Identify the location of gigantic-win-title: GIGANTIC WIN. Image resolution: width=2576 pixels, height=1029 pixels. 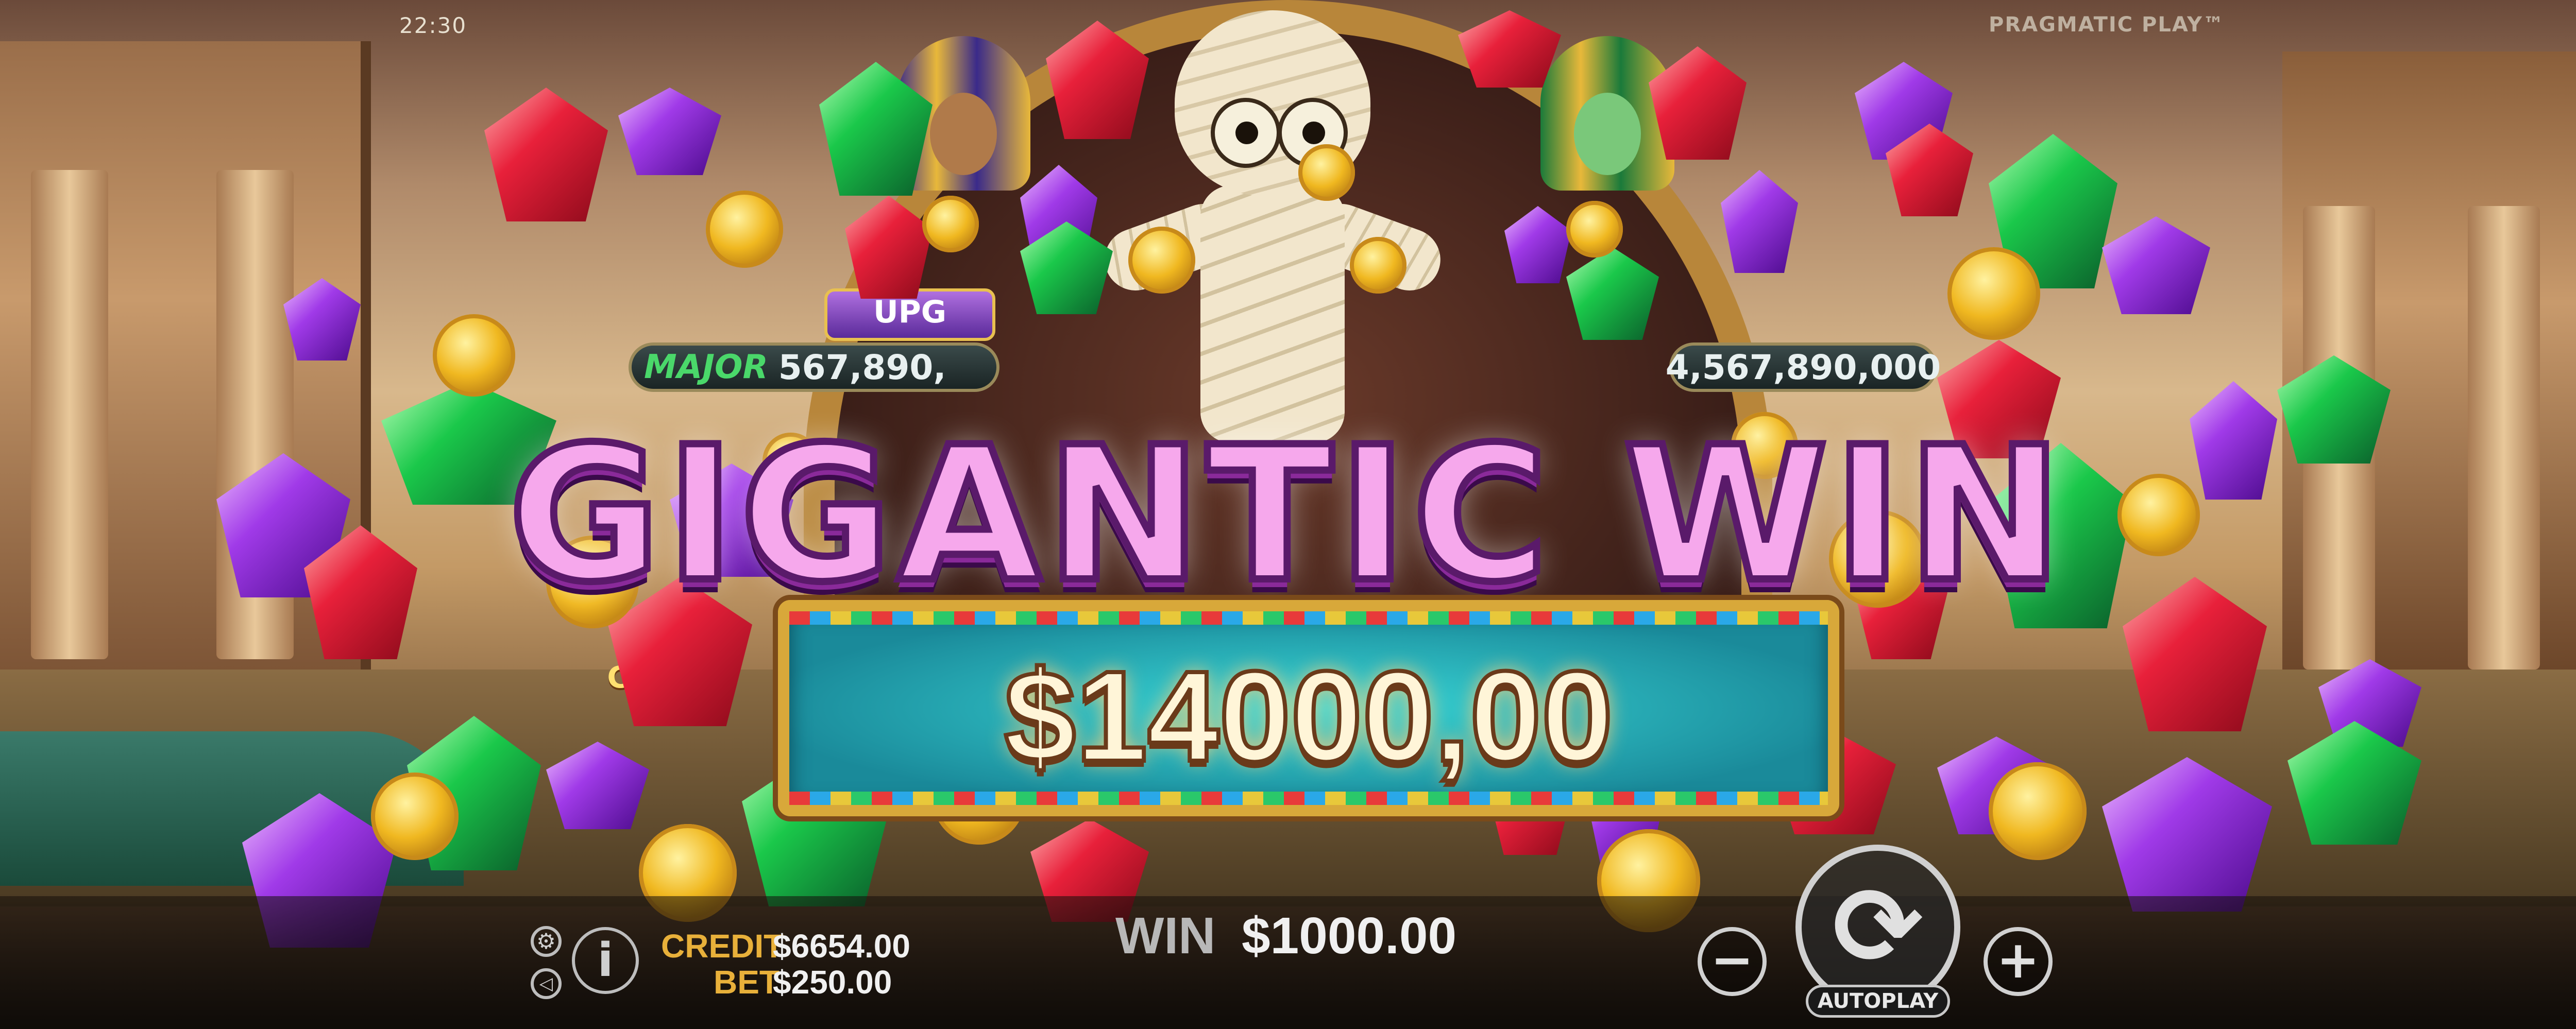
(1286, 514).